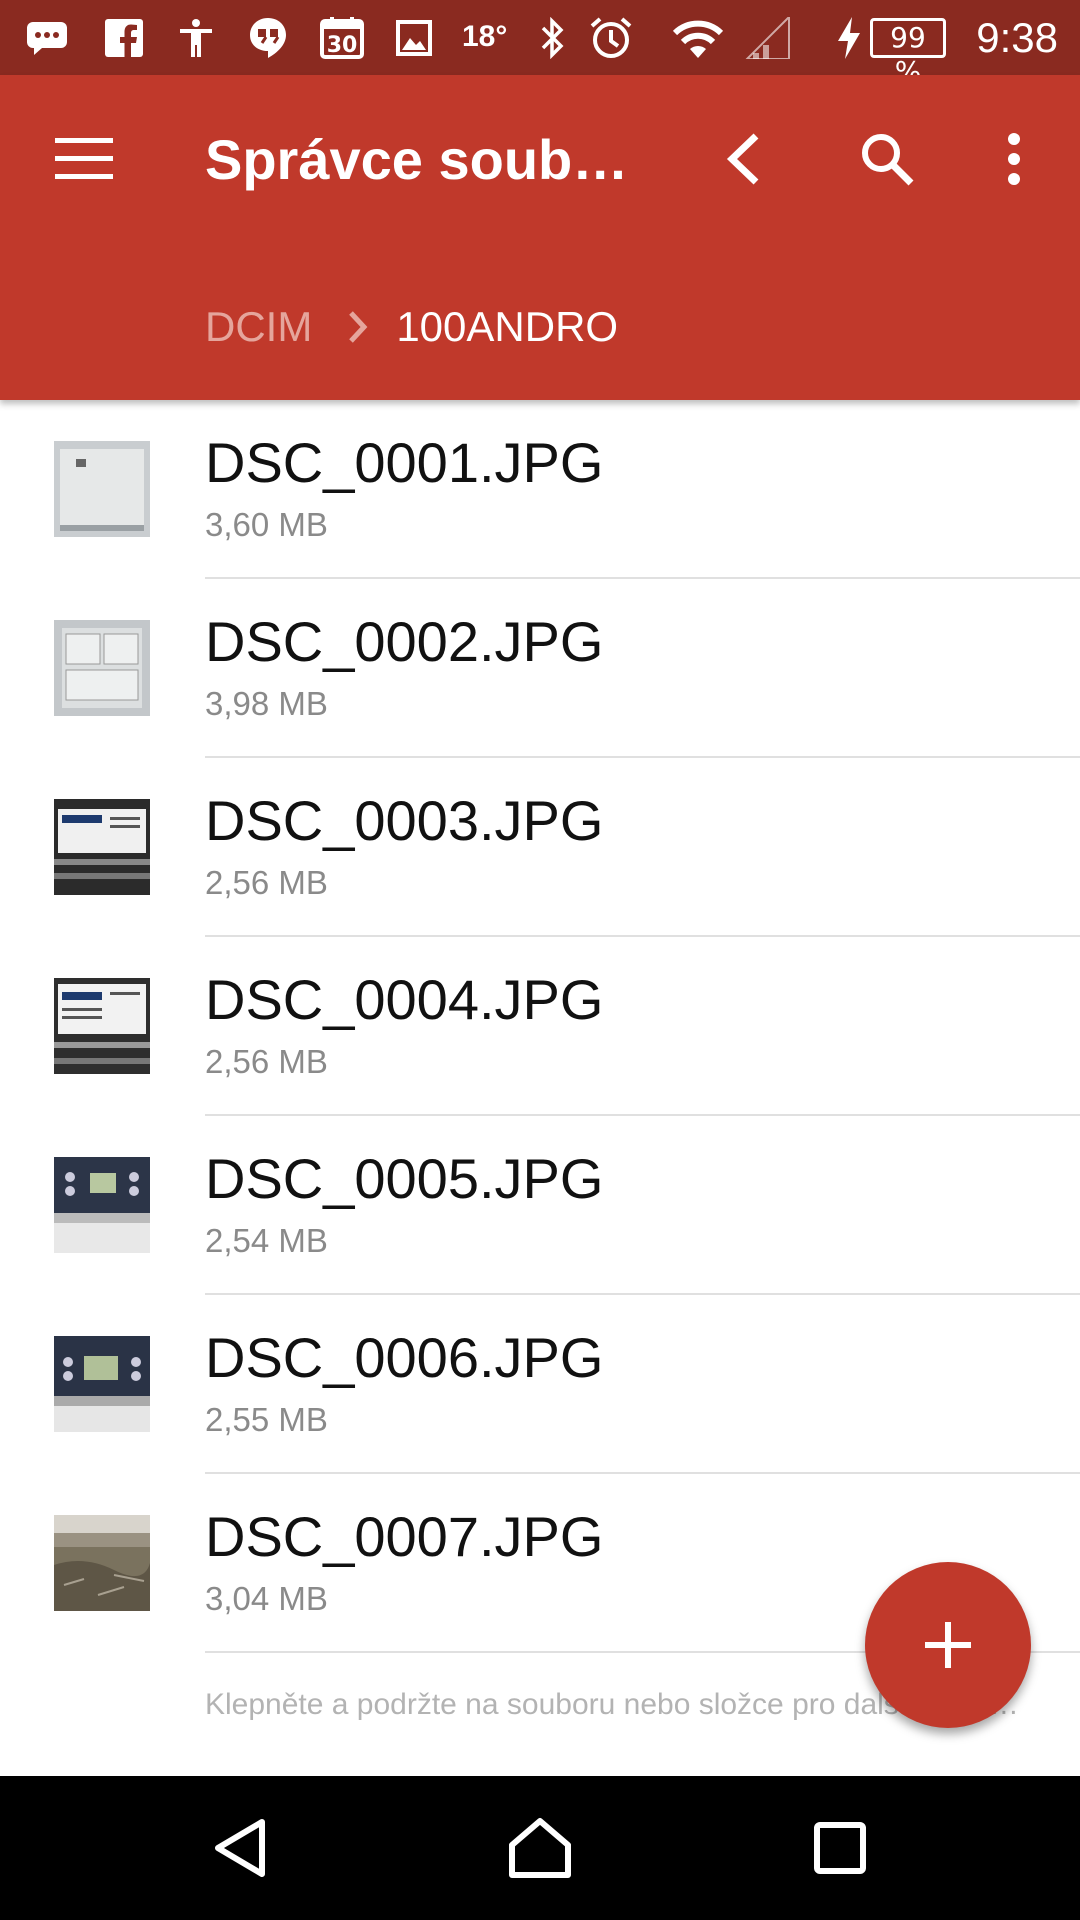 This screenshot has width=1080, height=1920. I want to click on chevron-right-icon, so click(358, 327).